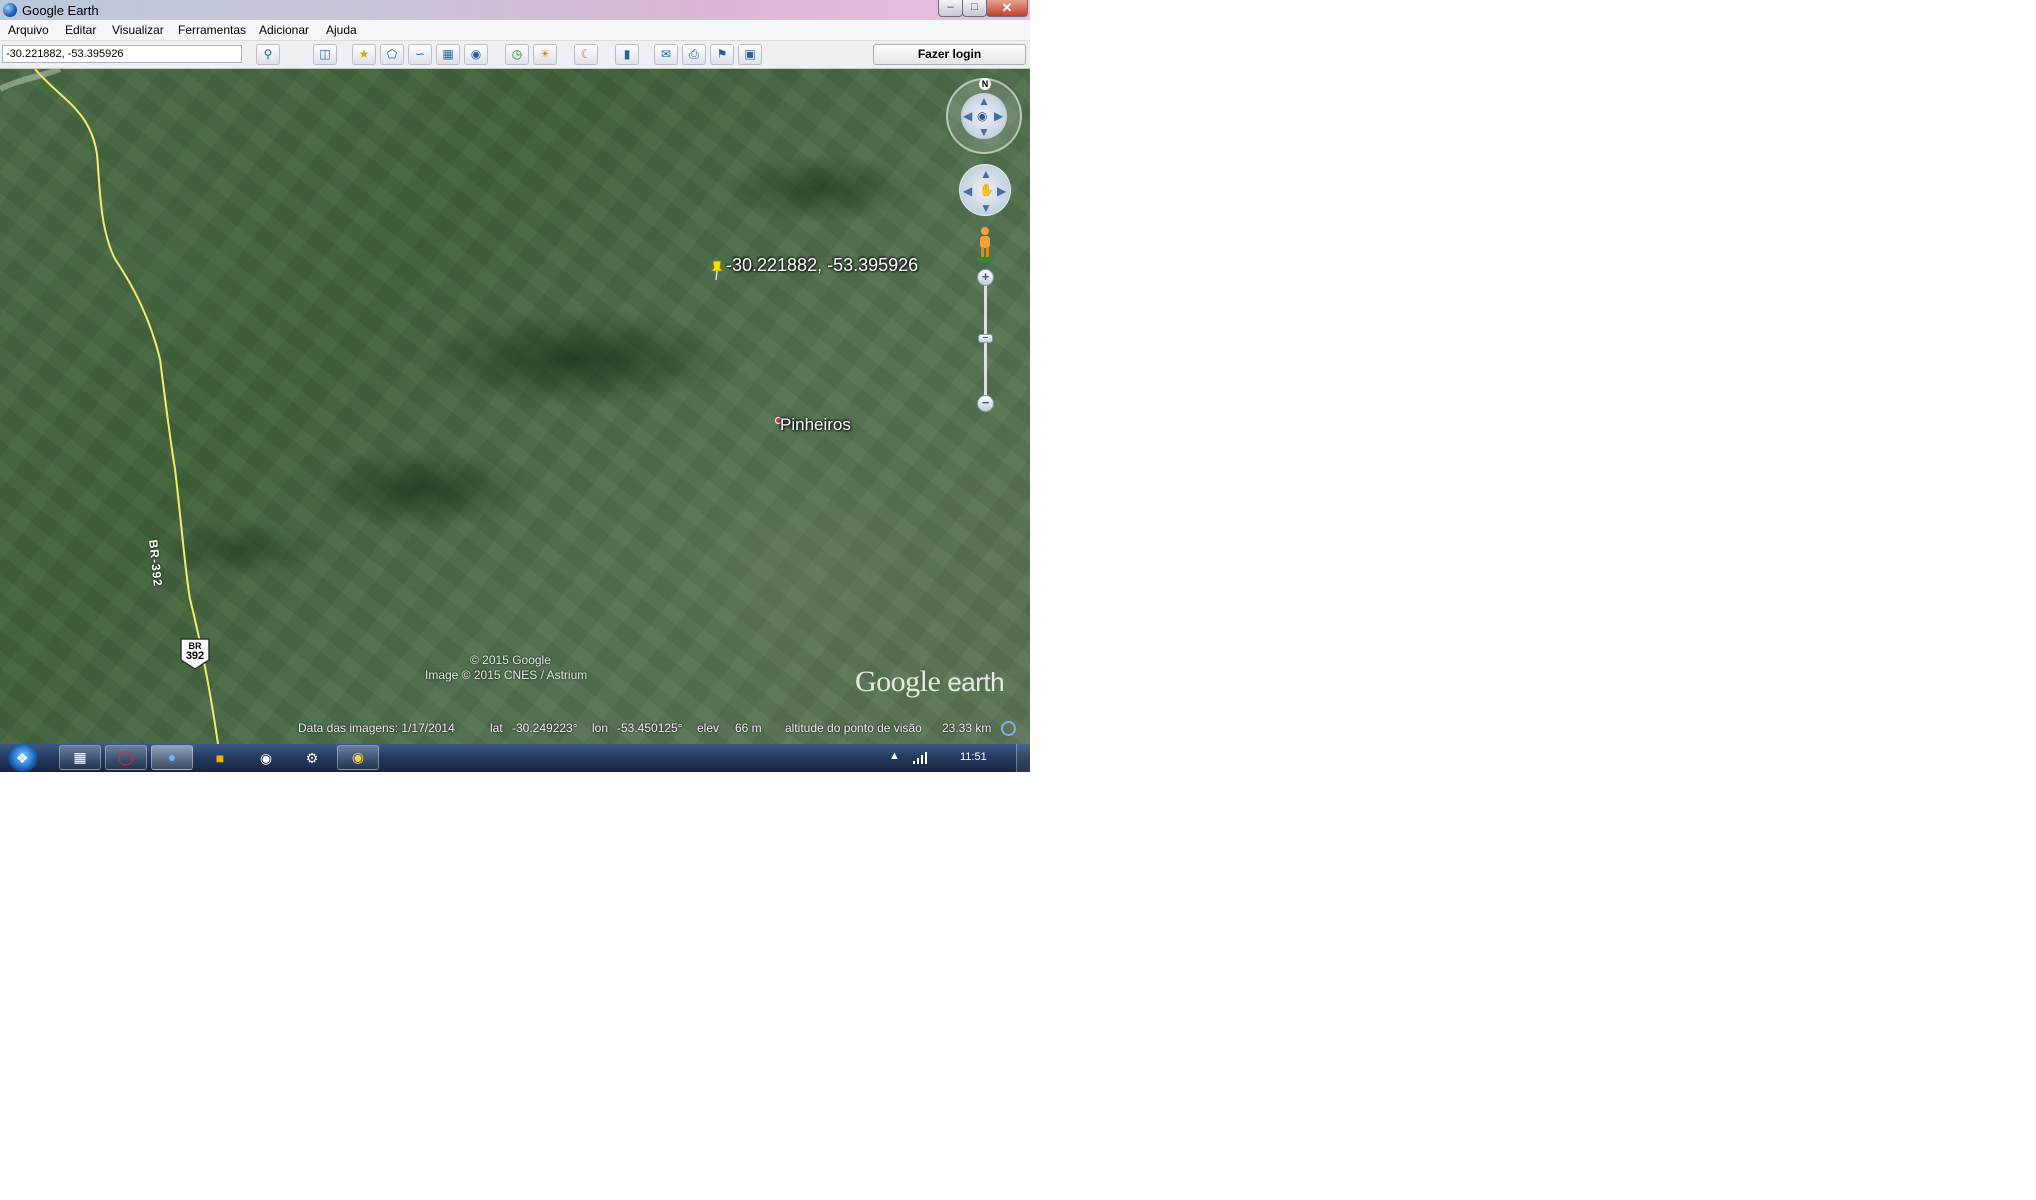 The width and height of the screenshot is (2036, 1200). Describe the element at coordinates (950, 8) in the screenshot. I see `minimize-button: –` at that location.